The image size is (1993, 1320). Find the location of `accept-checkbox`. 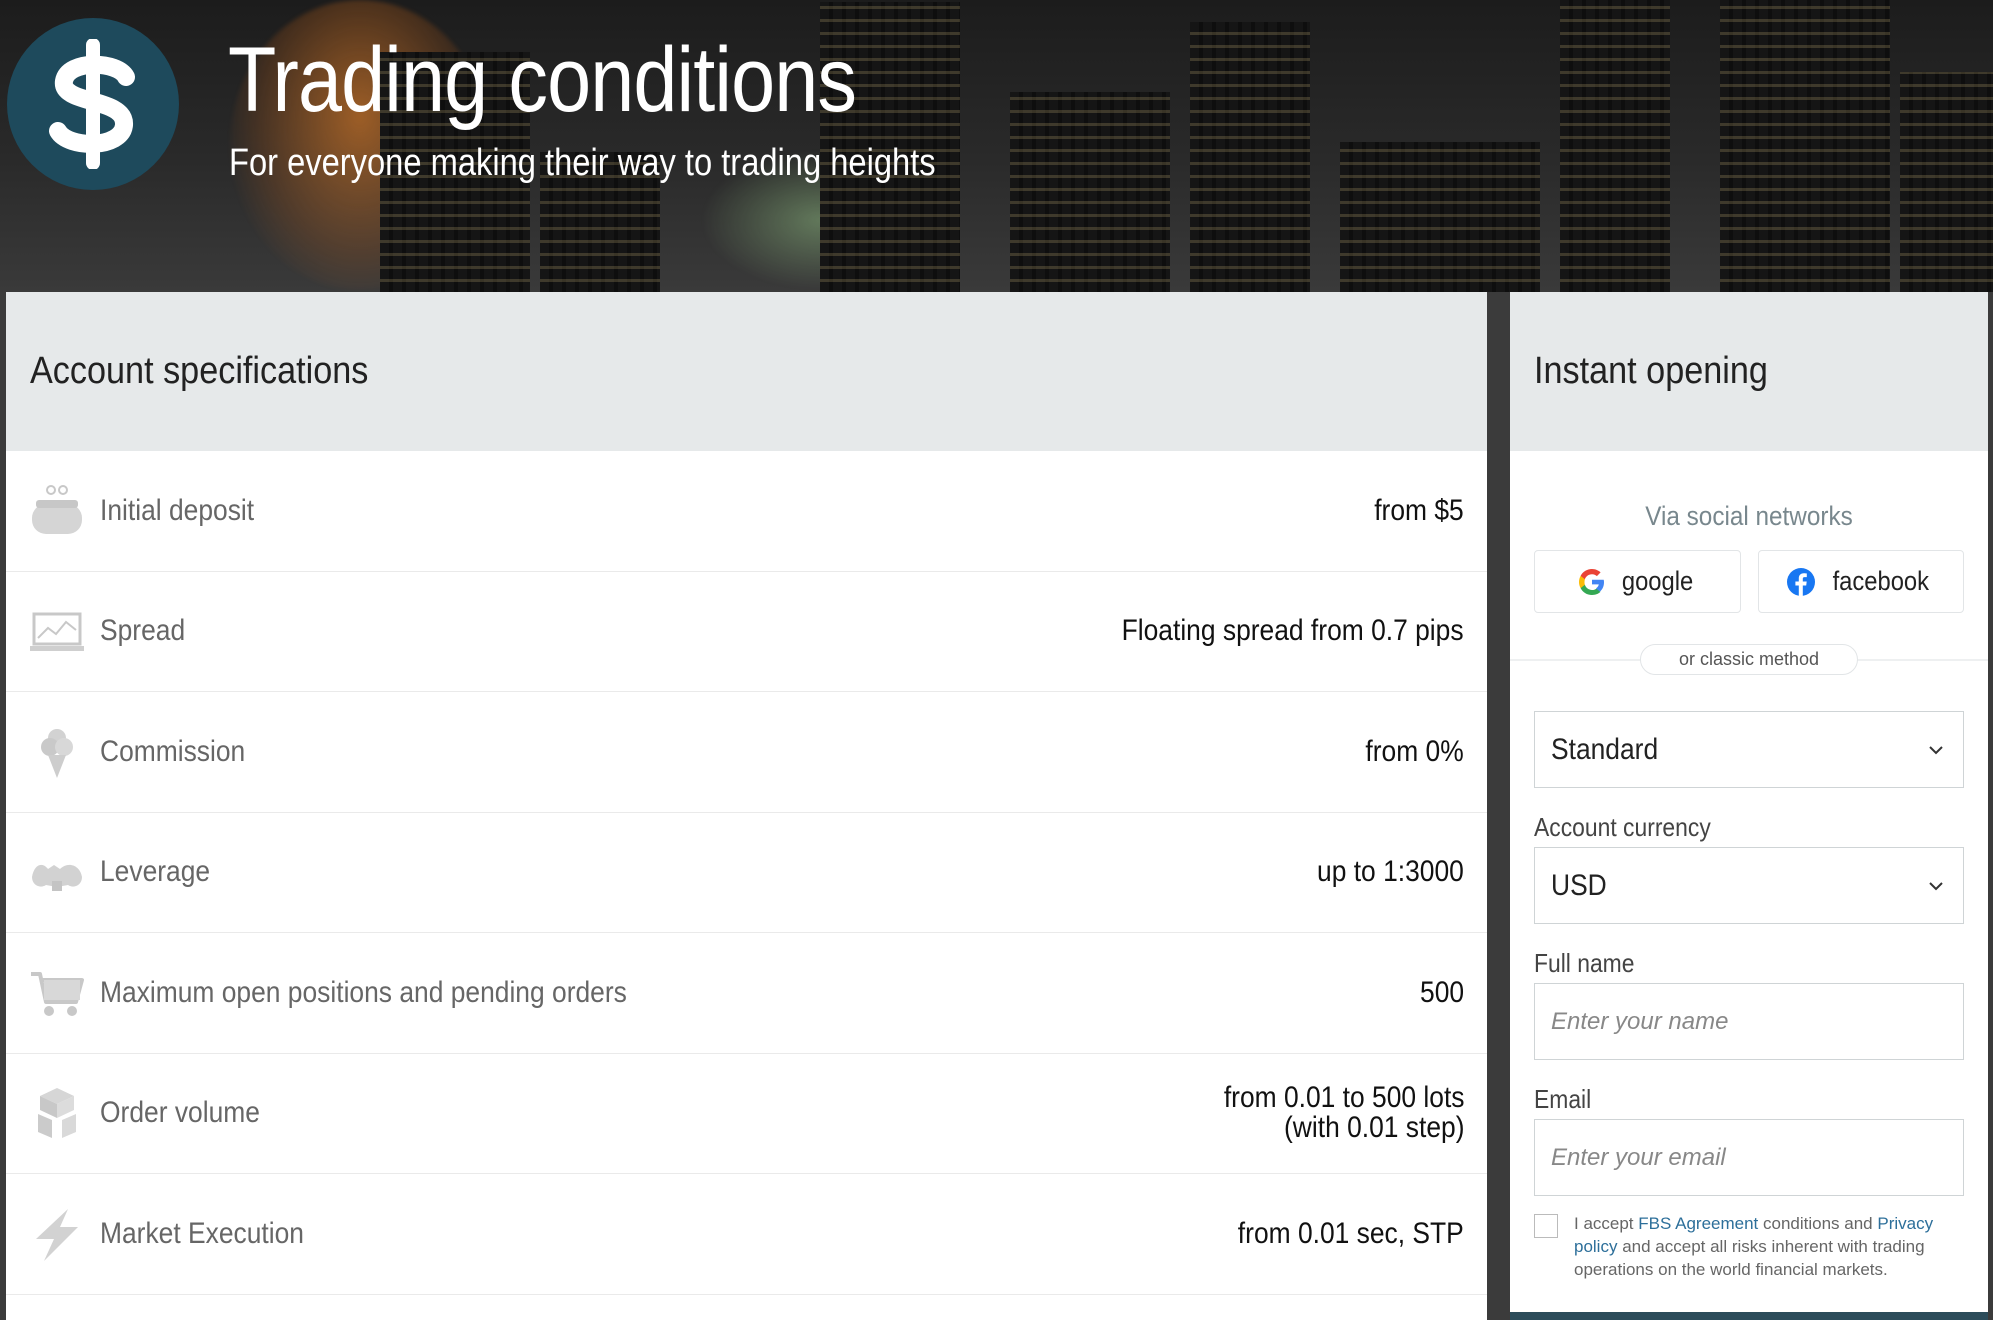

accept-checkbox is located at coordinates (1546, 1226).